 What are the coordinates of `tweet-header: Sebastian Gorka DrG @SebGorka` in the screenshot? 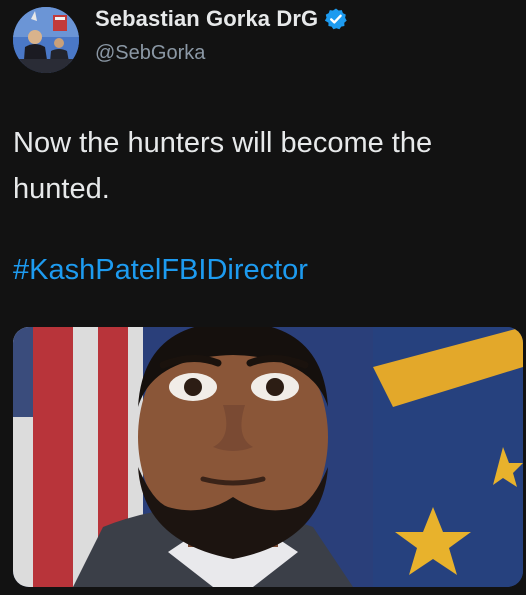 It's located at (263, 38).